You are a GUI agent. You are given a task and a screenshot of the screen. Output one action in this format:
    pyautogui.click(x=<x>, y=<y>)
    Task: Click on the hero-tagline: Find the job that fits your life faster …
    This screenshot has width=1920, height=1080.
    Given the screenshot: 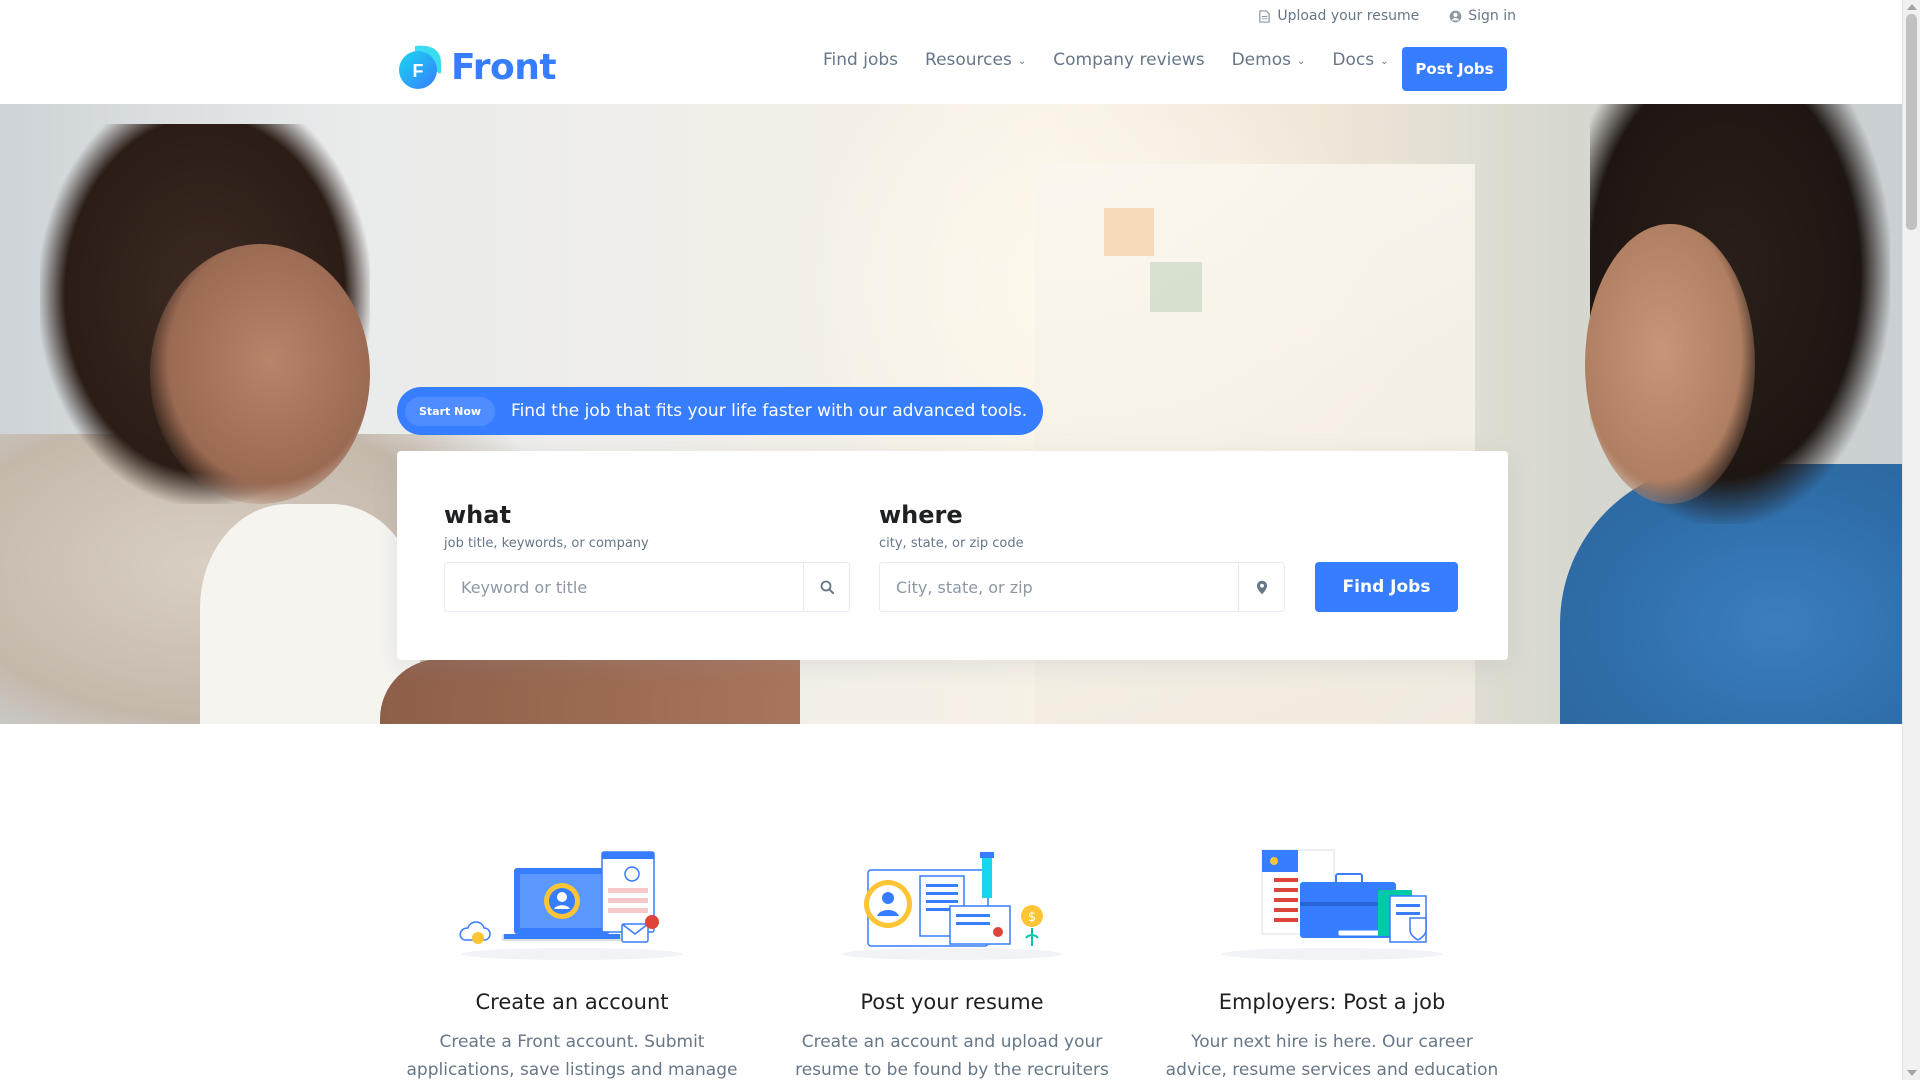 What is the action you would take?
    pyautogui.click(x=769, y=411)
    